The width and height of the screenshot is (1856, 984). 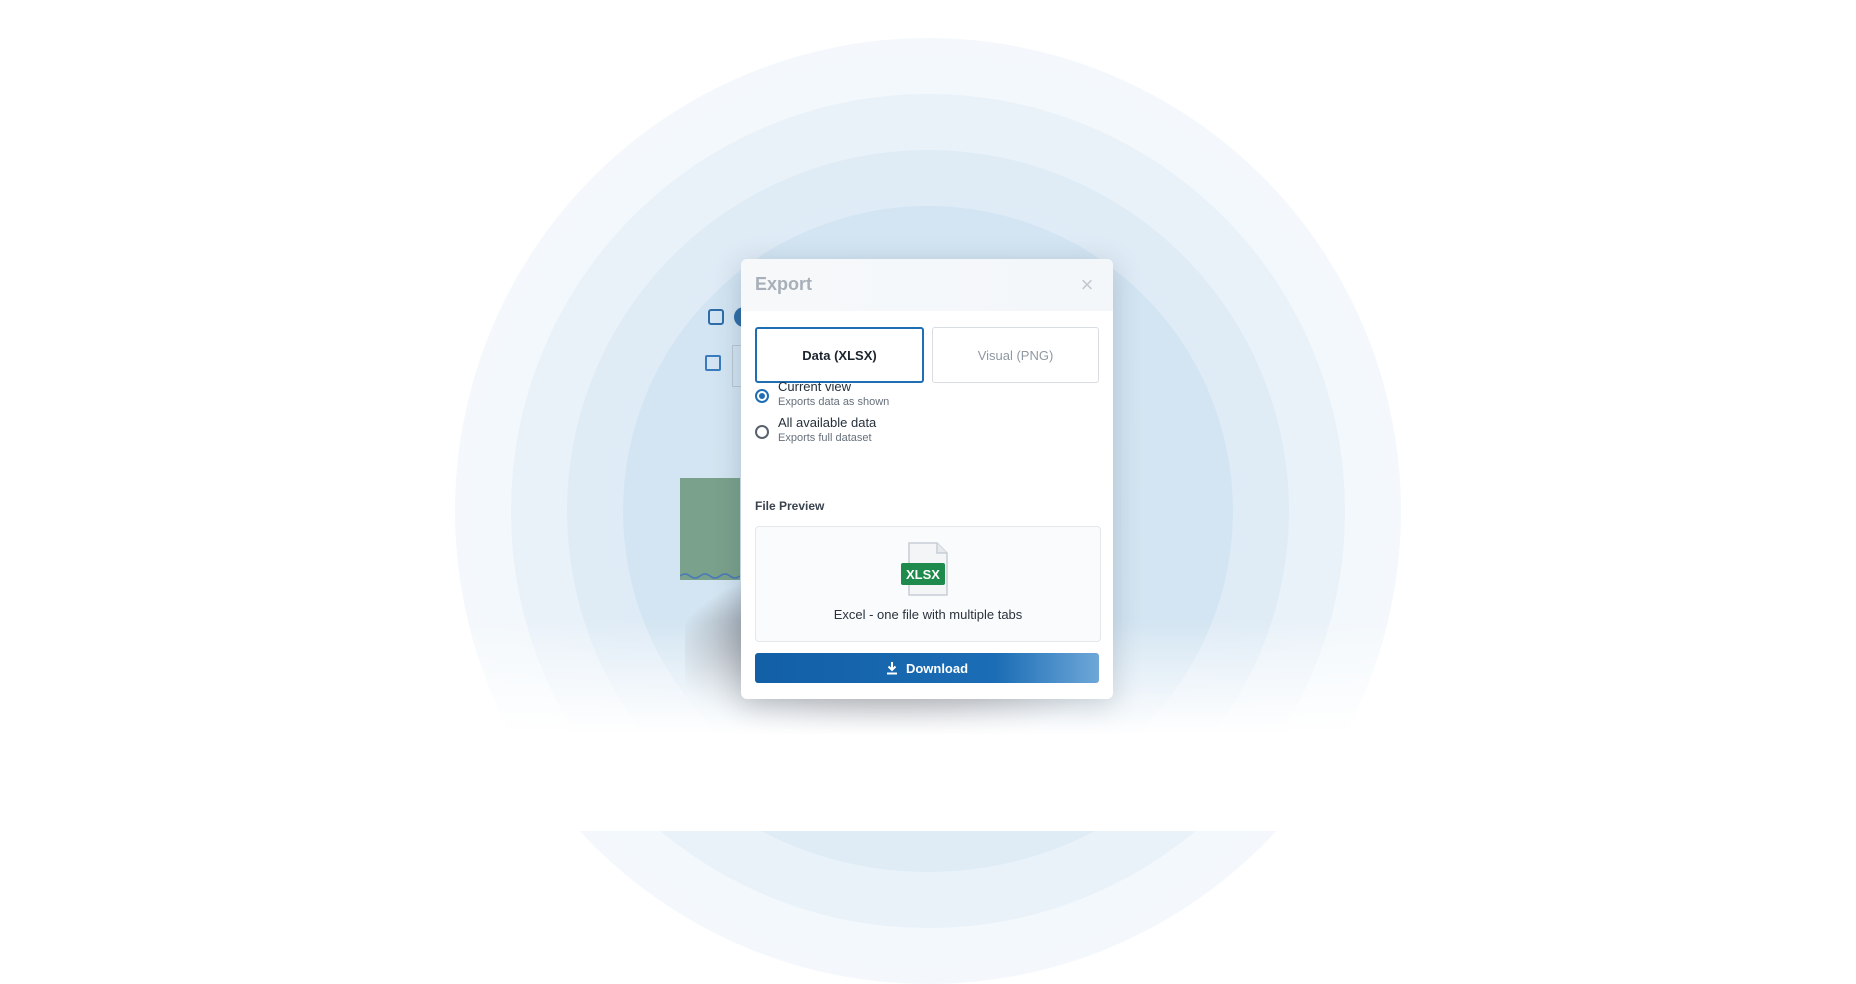 I want to click on option-label: Current view, so click(x=814, y=386).